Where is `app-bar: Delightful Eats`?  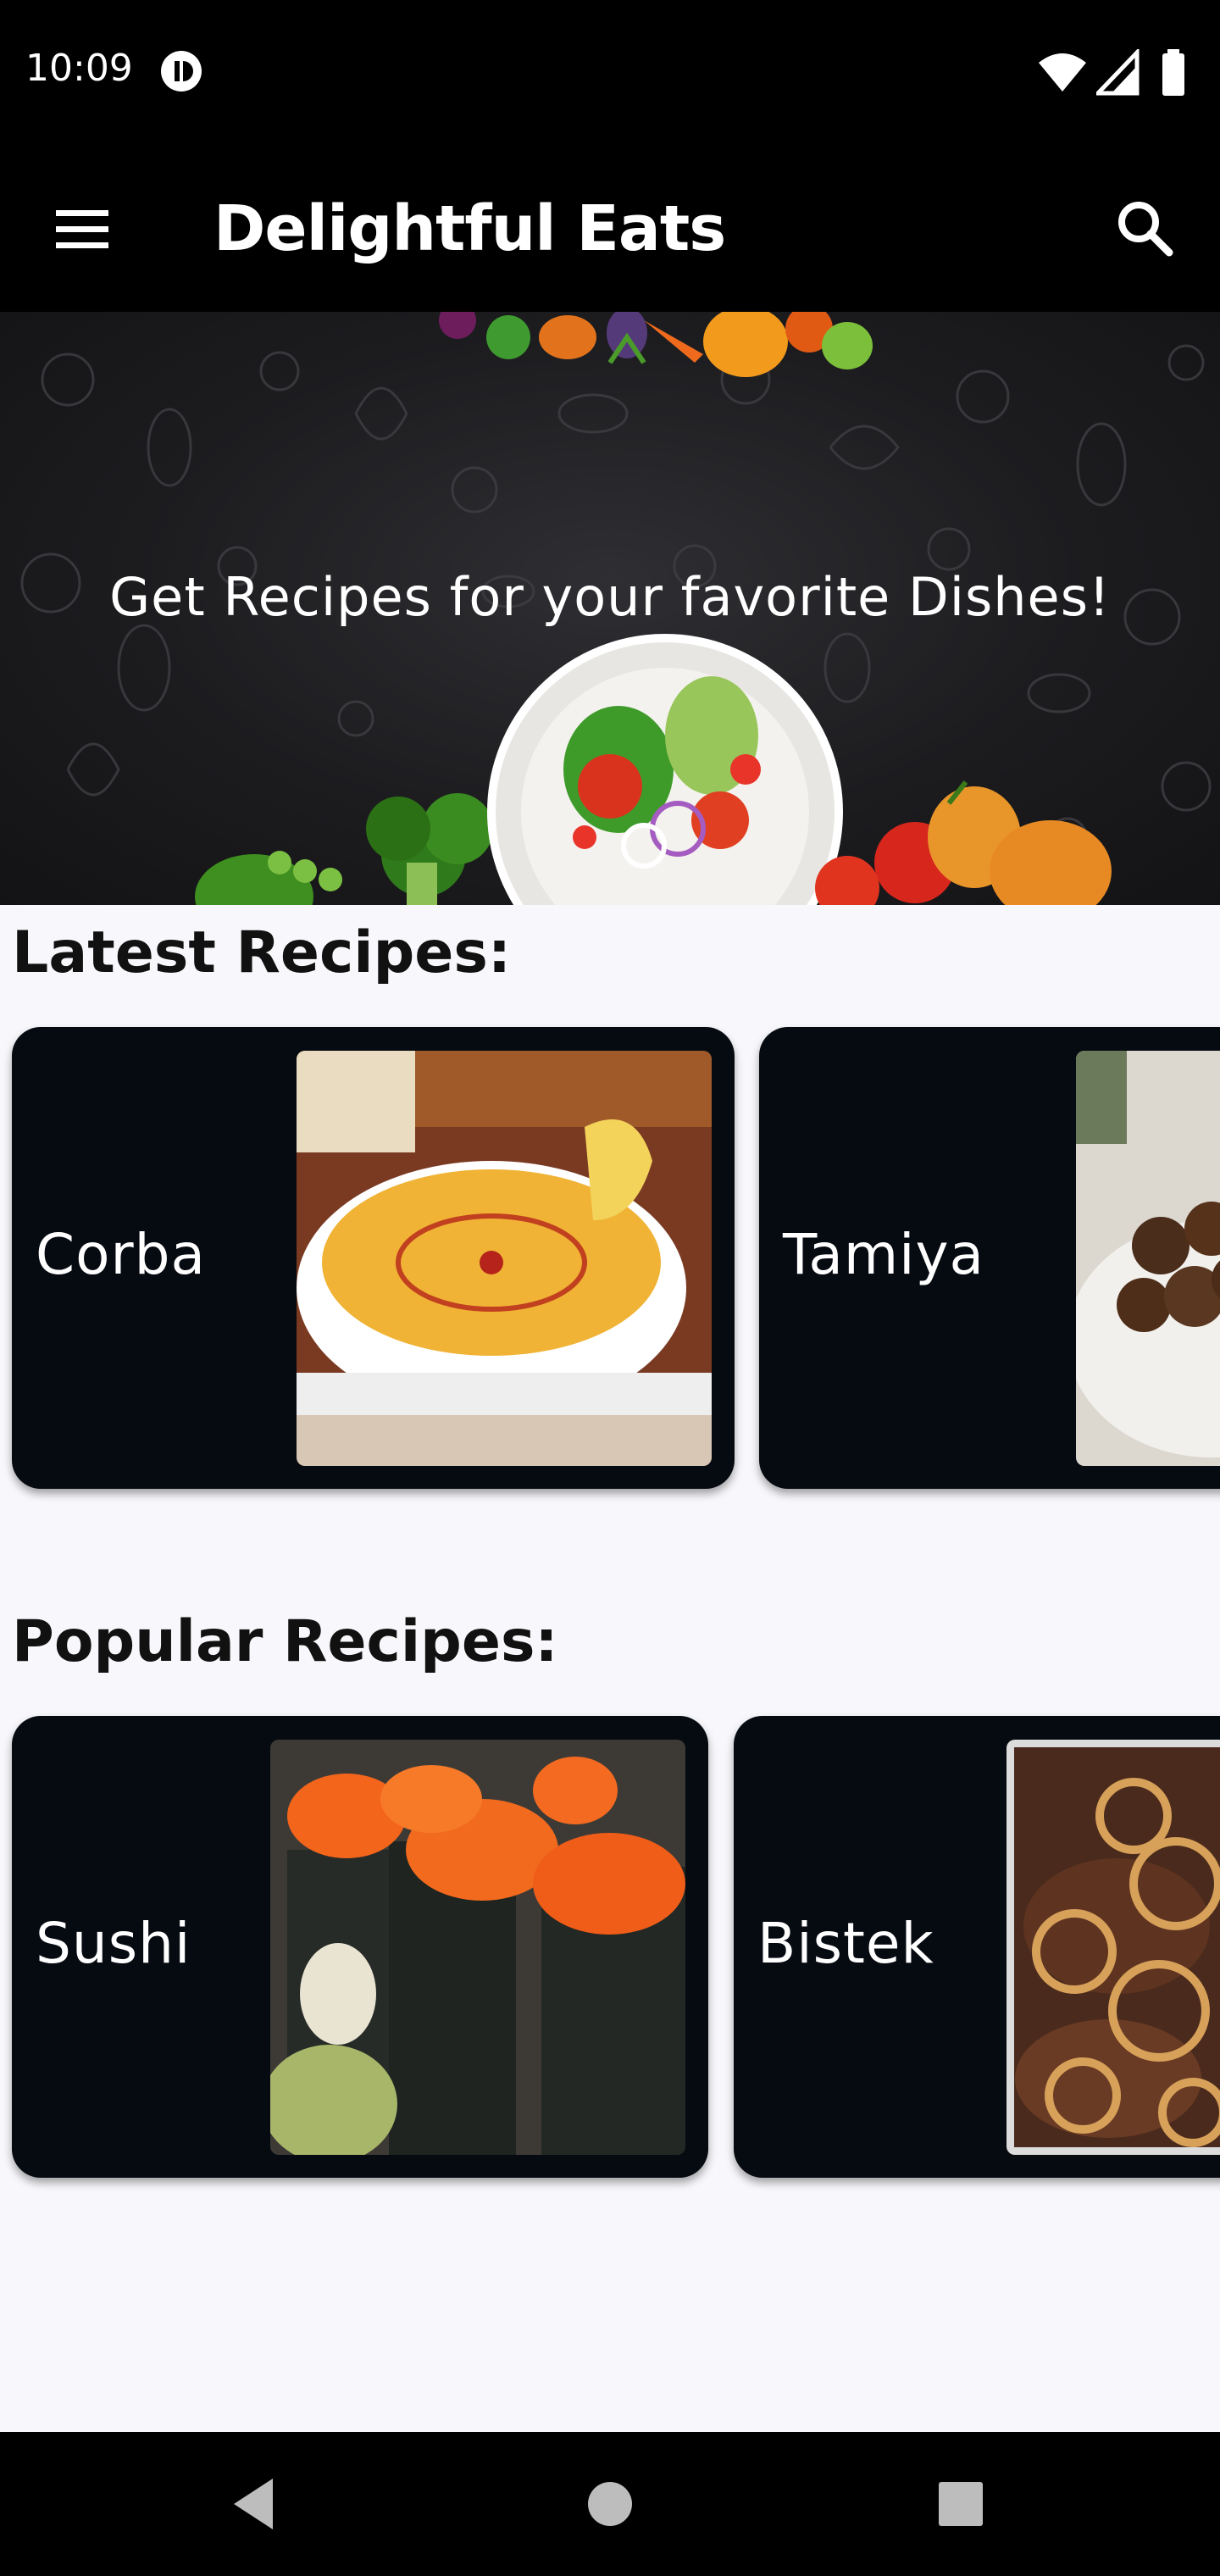 app-bar: Delightful Eats is located at coordinates (610, 229).